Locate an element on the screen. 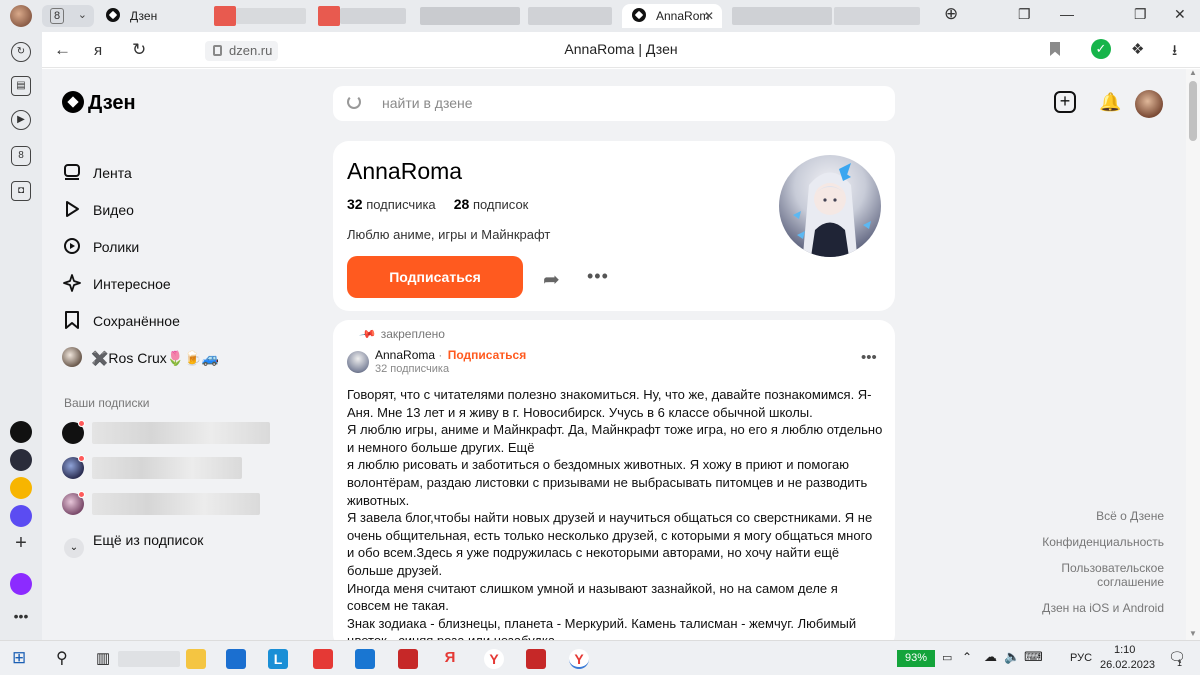 The image size is (1200, 675). close-icon: ✕ is located at coordinates (709, 16).